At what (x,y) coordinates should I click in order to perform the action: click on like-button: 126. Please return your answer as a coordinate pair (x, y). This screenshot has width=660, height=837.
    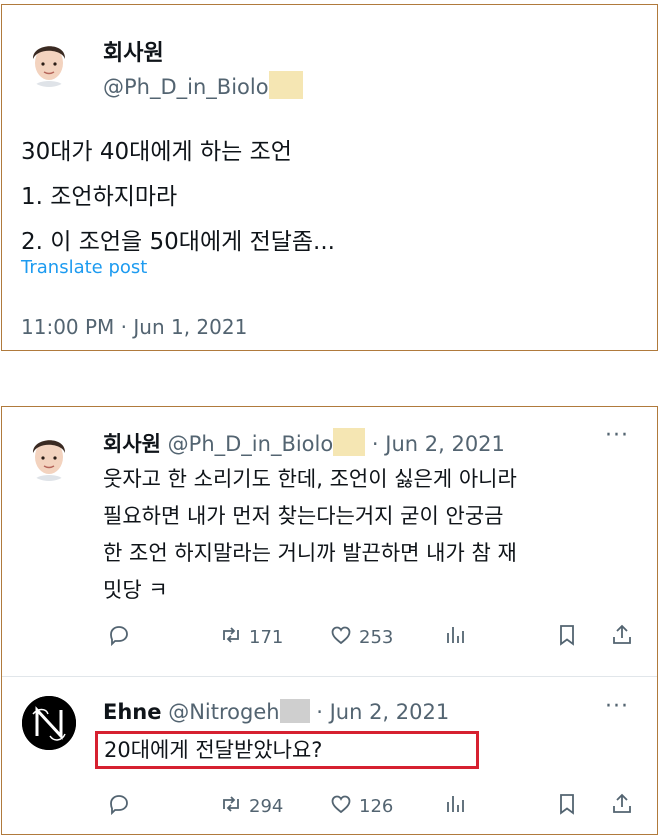
    Looking at the image, I should click on (361, 806).